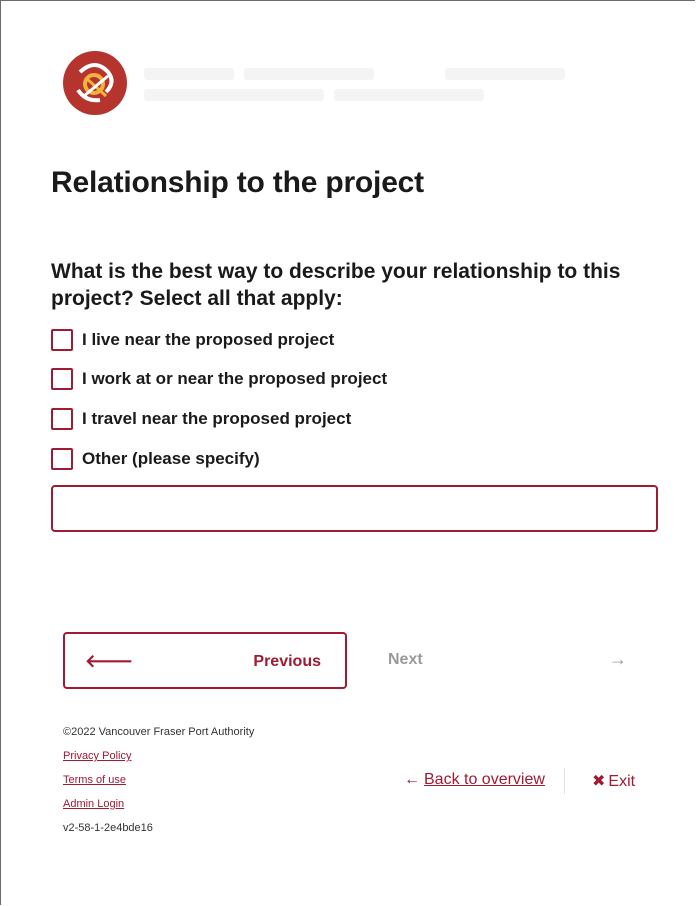  Describe the element at coordinates (171, 458) in the screenshot. I see `option-label: Other (please specify)` at that location.